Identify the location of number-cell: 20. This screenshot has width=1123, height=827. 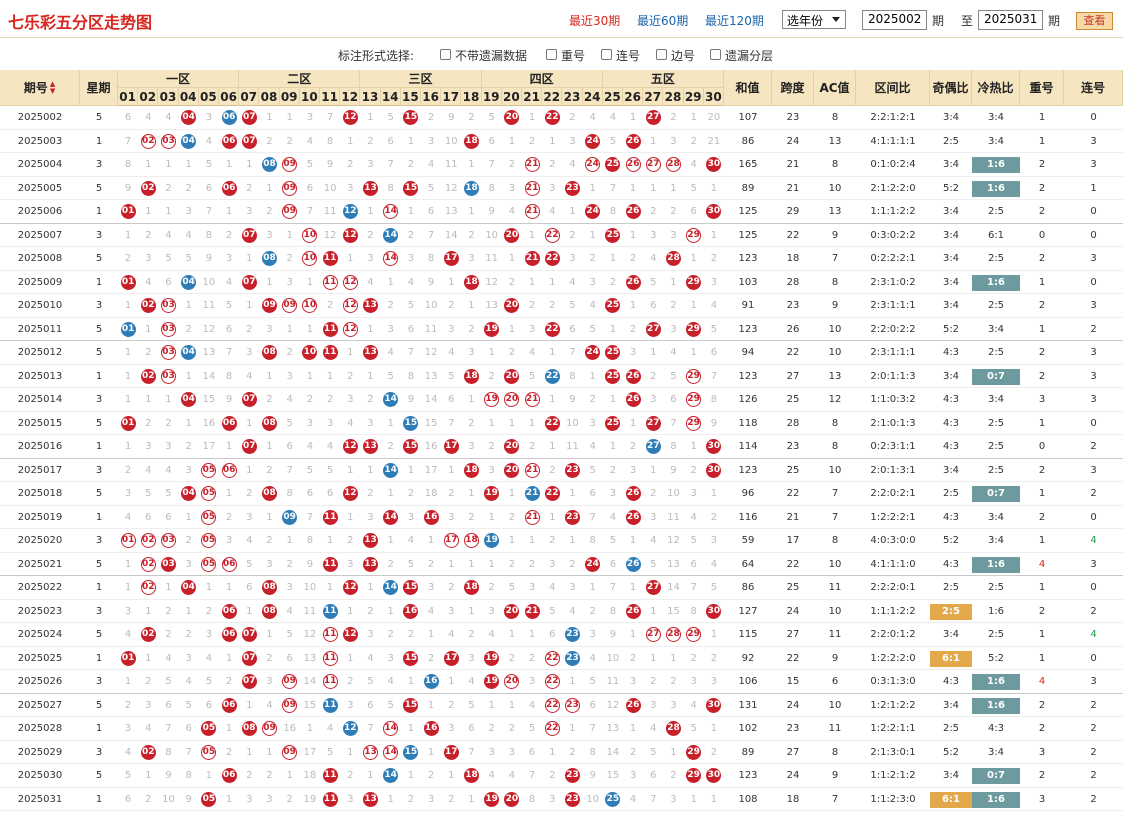
(511, 400).